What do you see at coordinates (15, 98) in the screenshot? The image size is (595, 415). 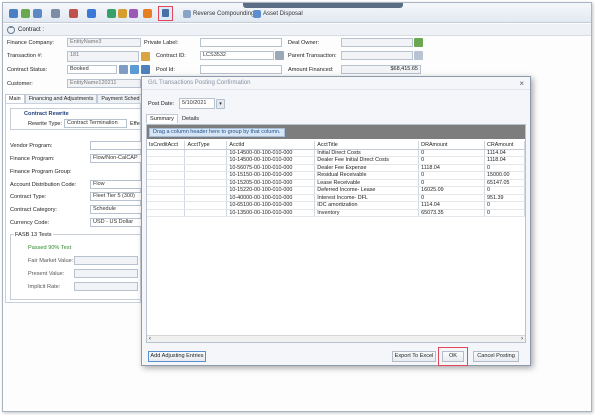 I see `tab-main: Main` at bounding box center [15, 98].